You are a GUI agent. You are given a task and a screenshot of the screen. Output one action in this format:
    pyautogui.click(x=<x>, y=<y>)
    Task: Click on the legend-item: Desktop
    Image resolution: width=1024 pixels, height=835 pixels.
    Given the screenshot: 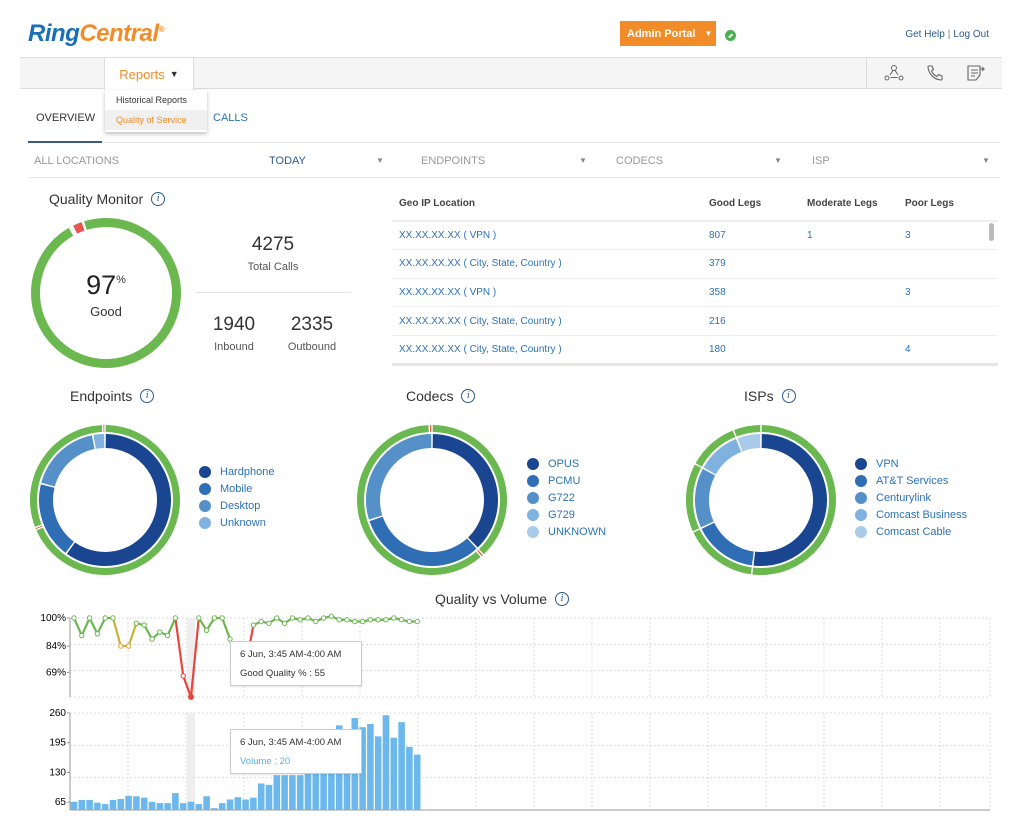 What is the action you would take?
    pyautogui.click(x=236, y=505)
    